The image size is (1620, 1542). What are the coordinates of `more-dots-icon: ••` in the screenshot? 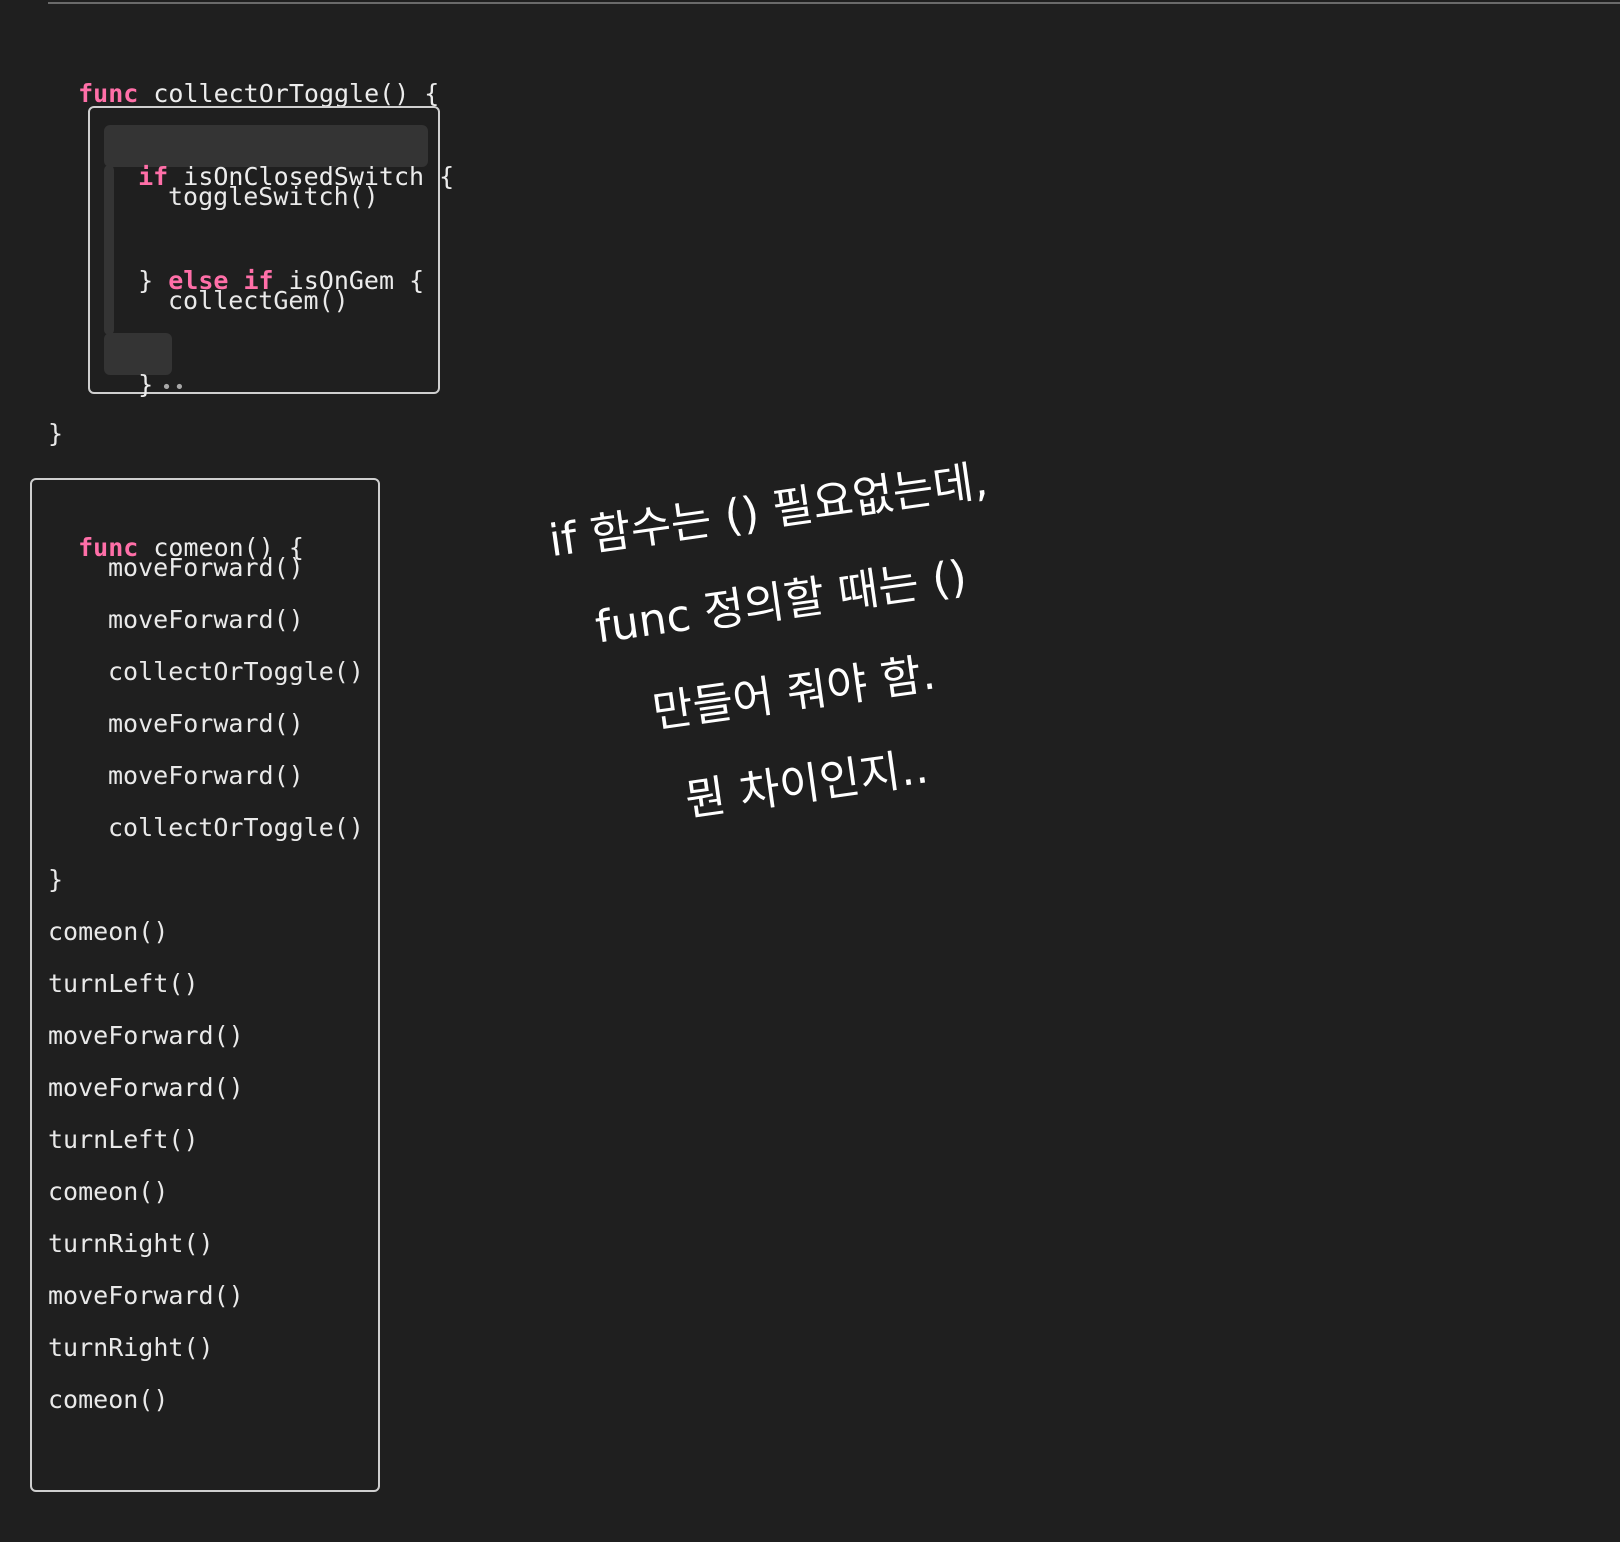 It's located at (174, 387).